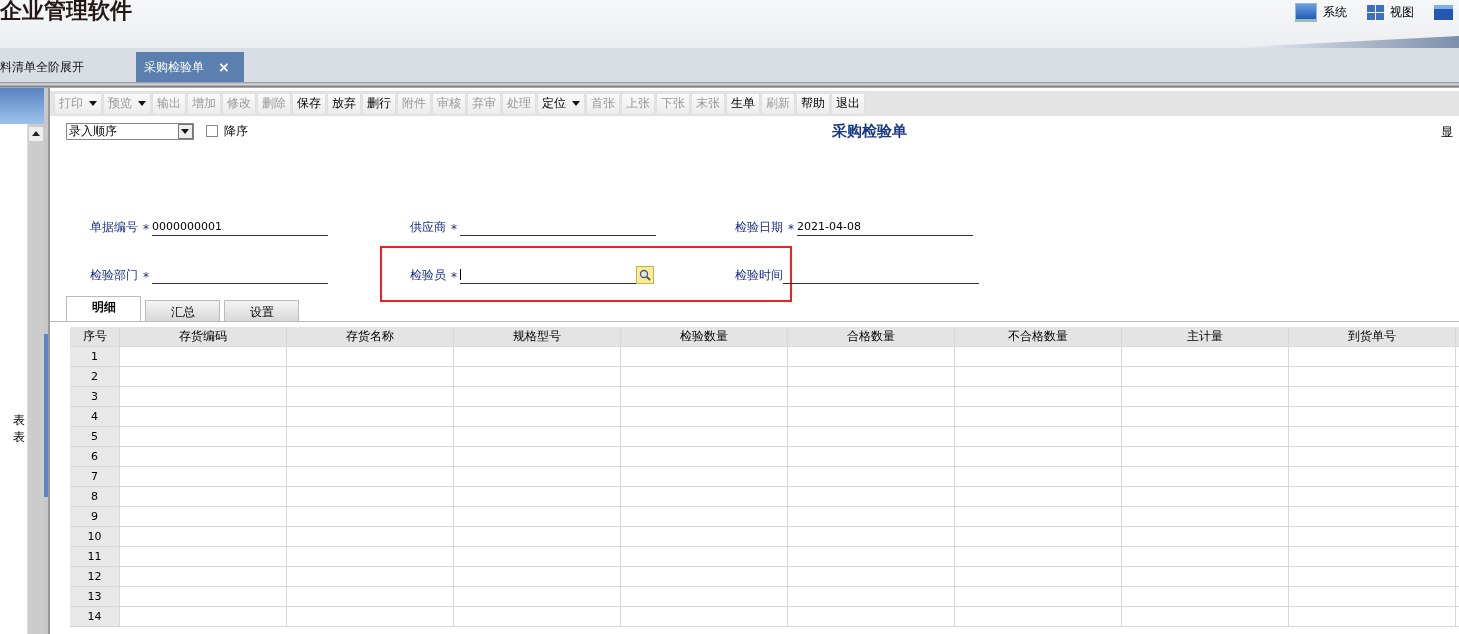 This screenshot has height=634, width=1459. I want to click on grid-icon, so click(1375, 12).